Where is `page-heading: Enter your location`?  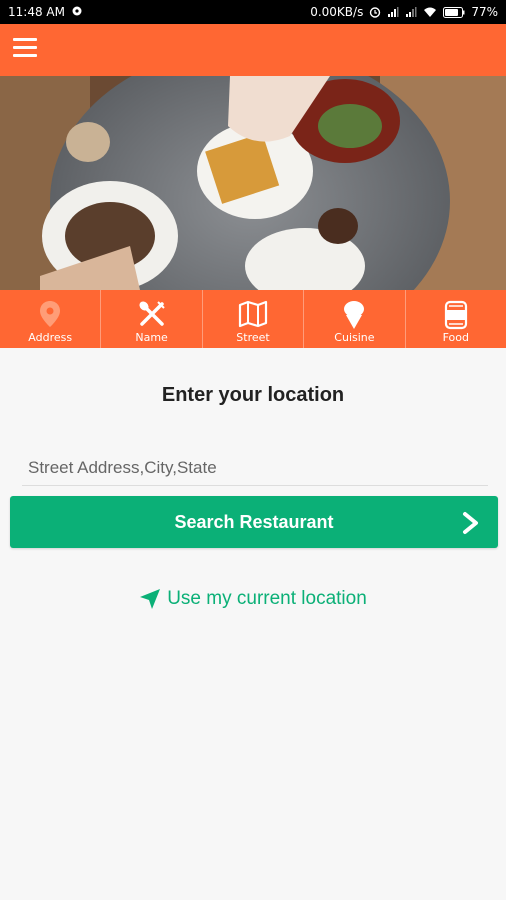 page-heading: Enter your location is located at coordinates (253, 395).